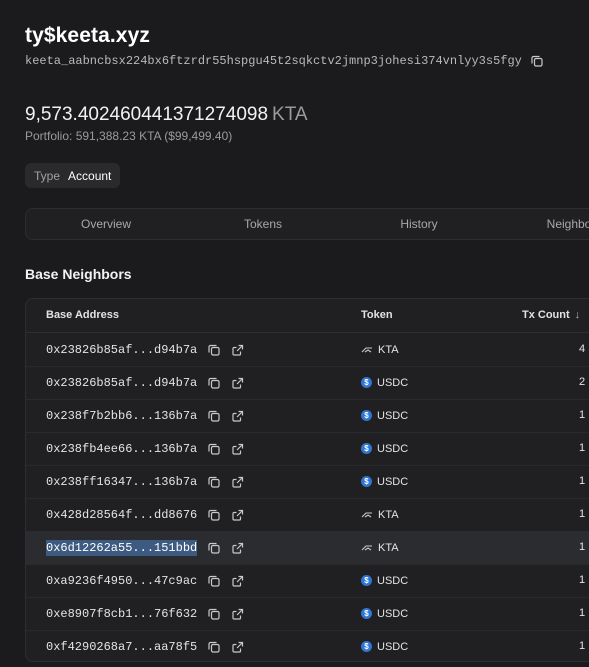 Image resolution: width=589 pixels, height=667 pixels. What do you see at coordinates (307, 581) in the screenshot?
I see `table-row: 0xa9236f4950...47c9ac USDC 1` at bounding box center [307, 581].